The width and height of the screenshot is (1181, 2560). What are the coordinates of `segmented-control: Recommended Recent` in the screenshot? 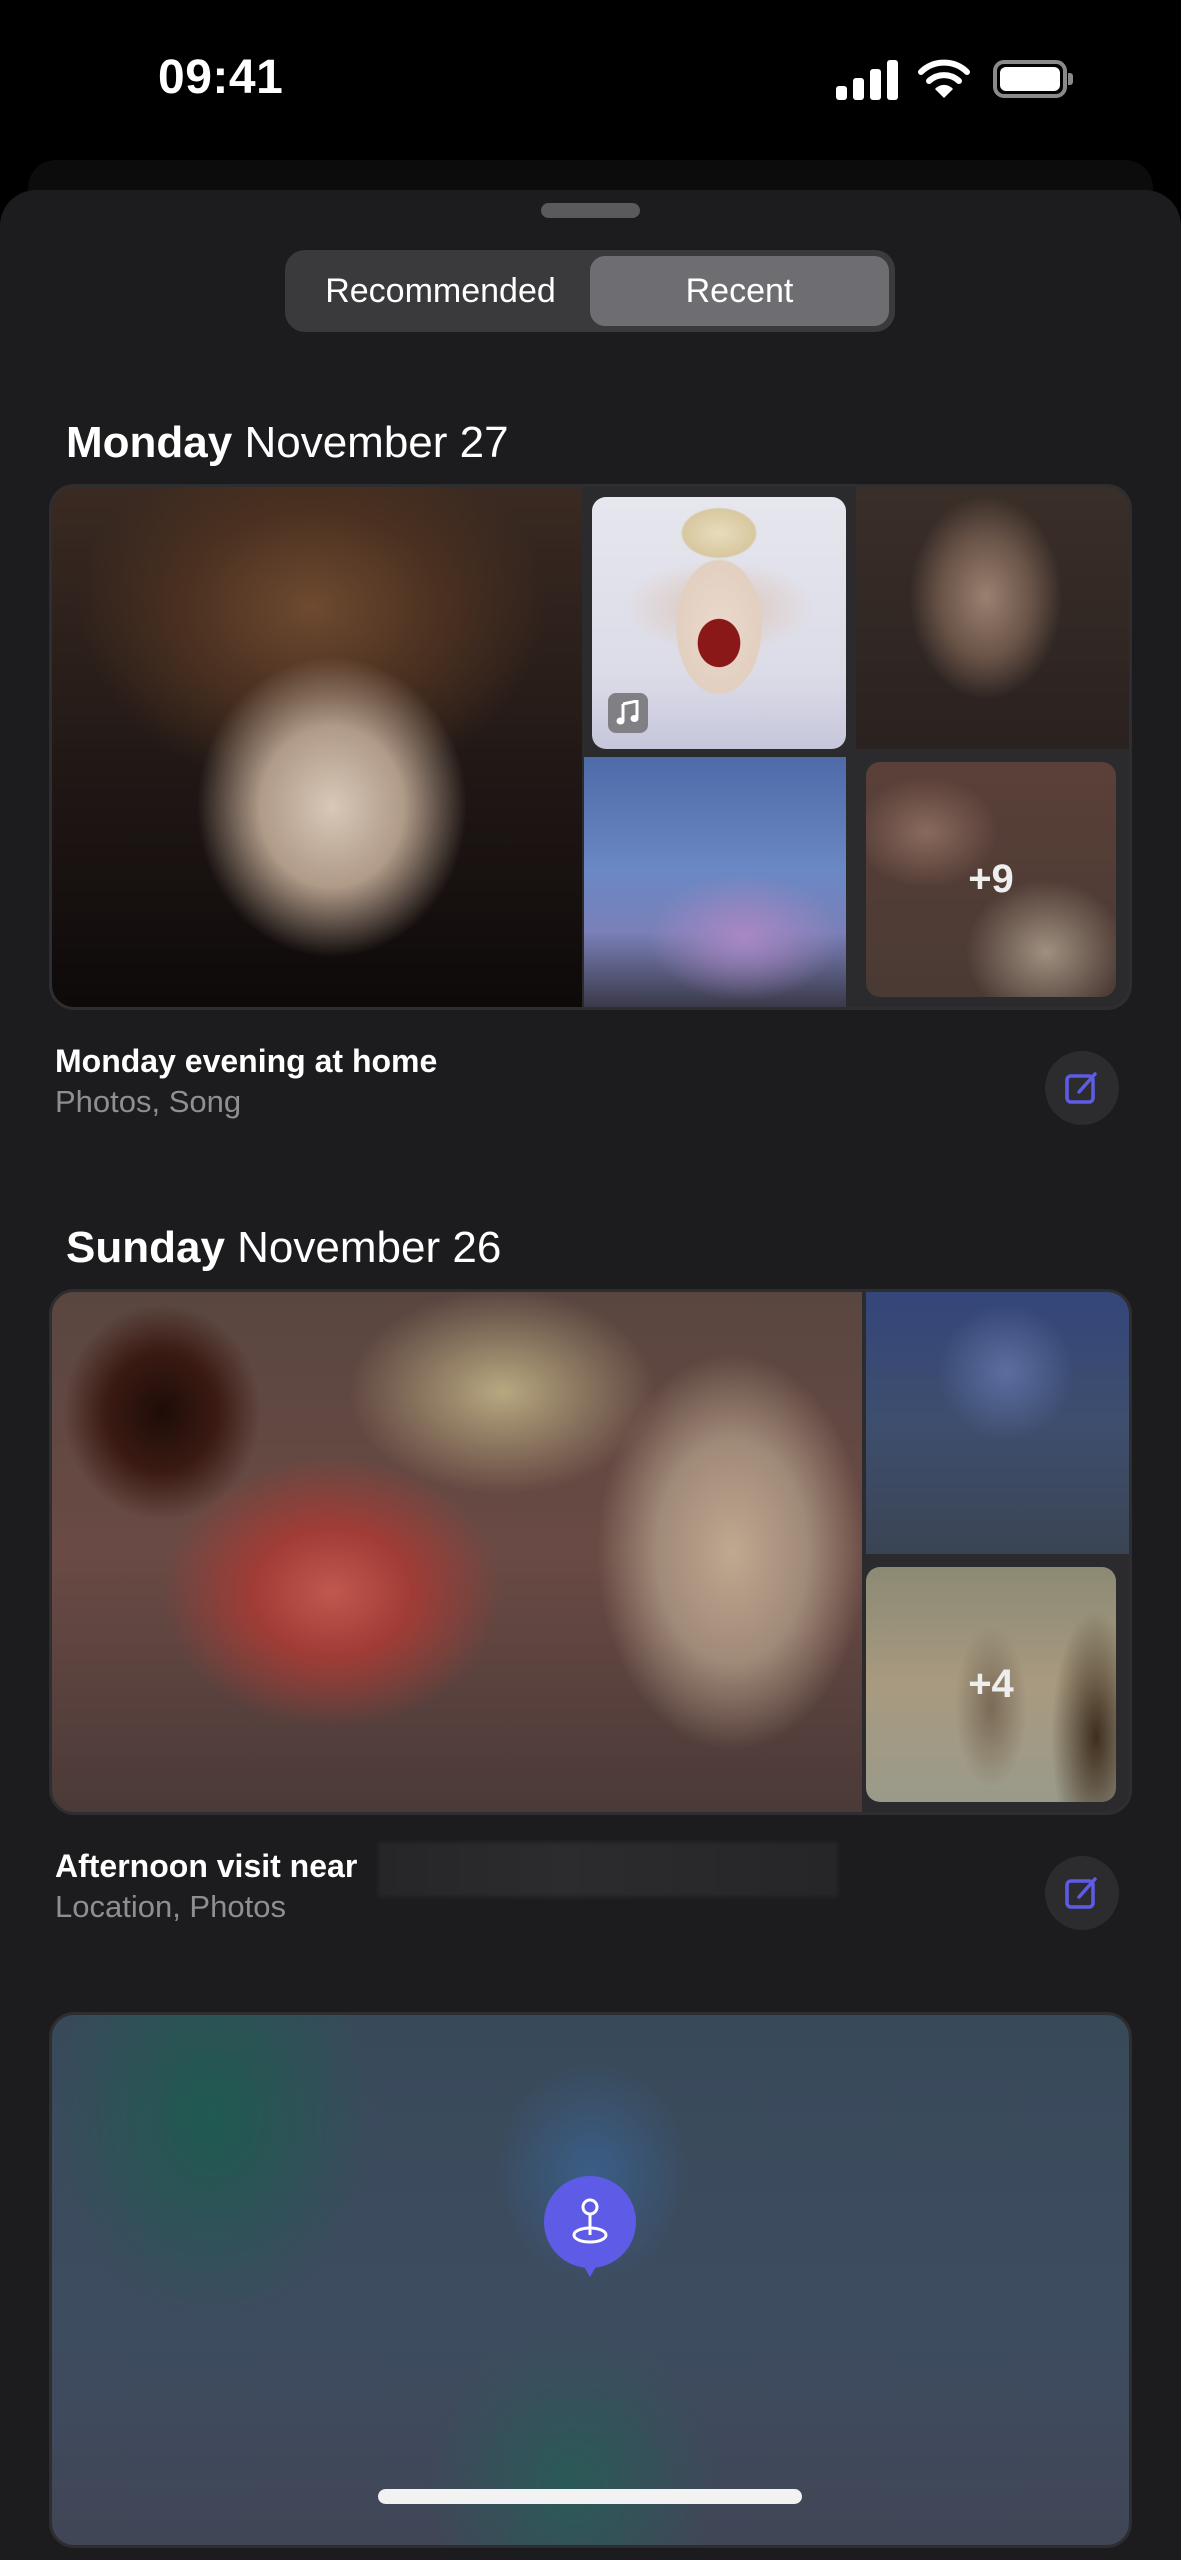 It's located at (590, 291).